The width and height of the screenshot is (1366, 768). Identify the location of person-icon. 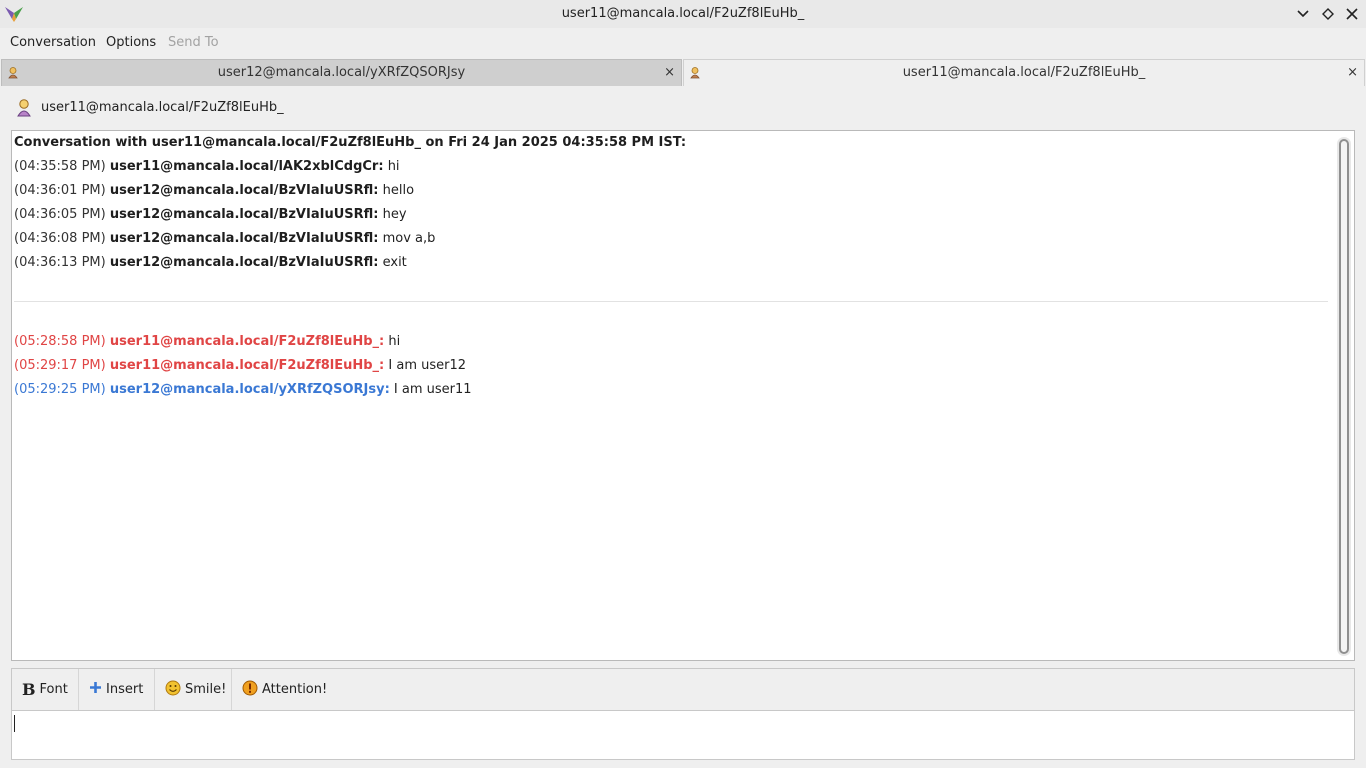
(24, 110).